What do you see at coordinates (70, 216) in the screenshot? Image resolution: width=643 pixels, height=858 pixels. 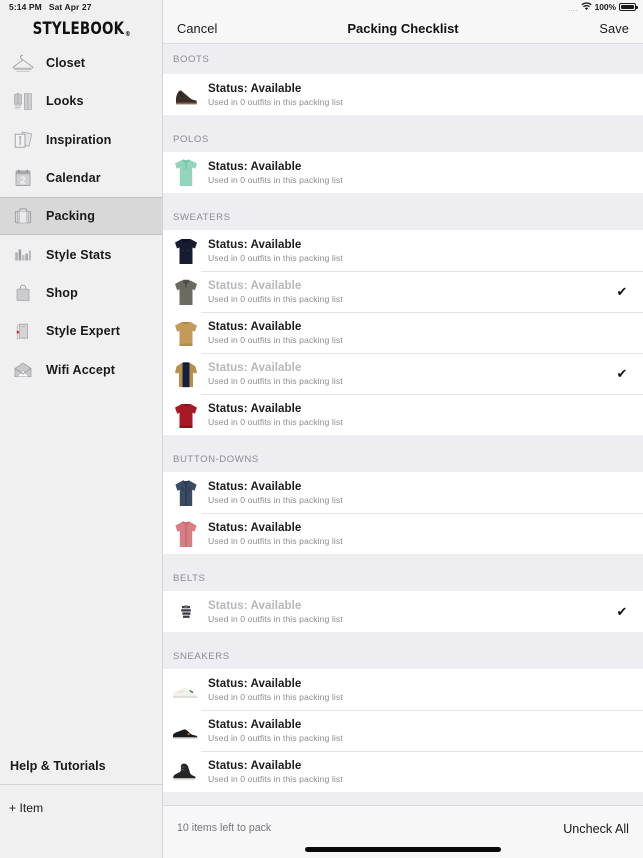 I see `sidebar-item-label: Packing` at bounding box center [70, 216].